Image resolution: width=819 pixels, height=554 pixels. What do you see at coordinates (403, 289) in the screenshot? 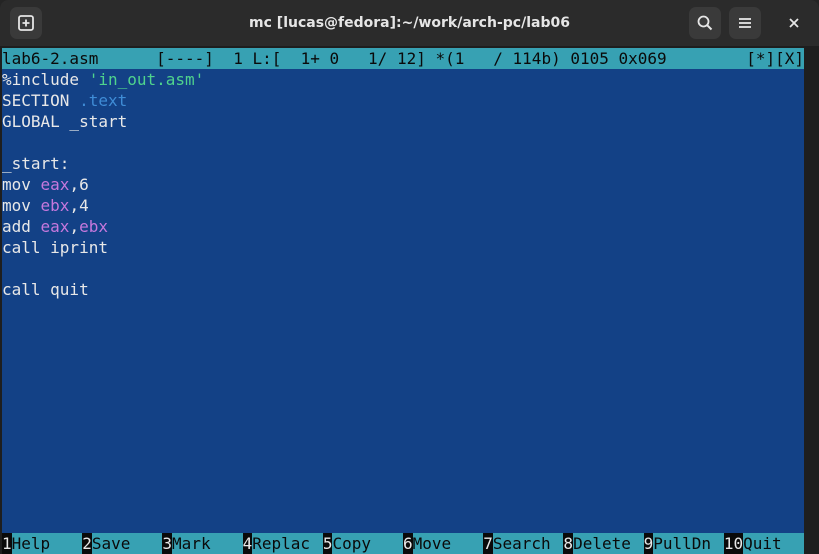
I see `code-line: call quit` at bounding box center [403, 289].